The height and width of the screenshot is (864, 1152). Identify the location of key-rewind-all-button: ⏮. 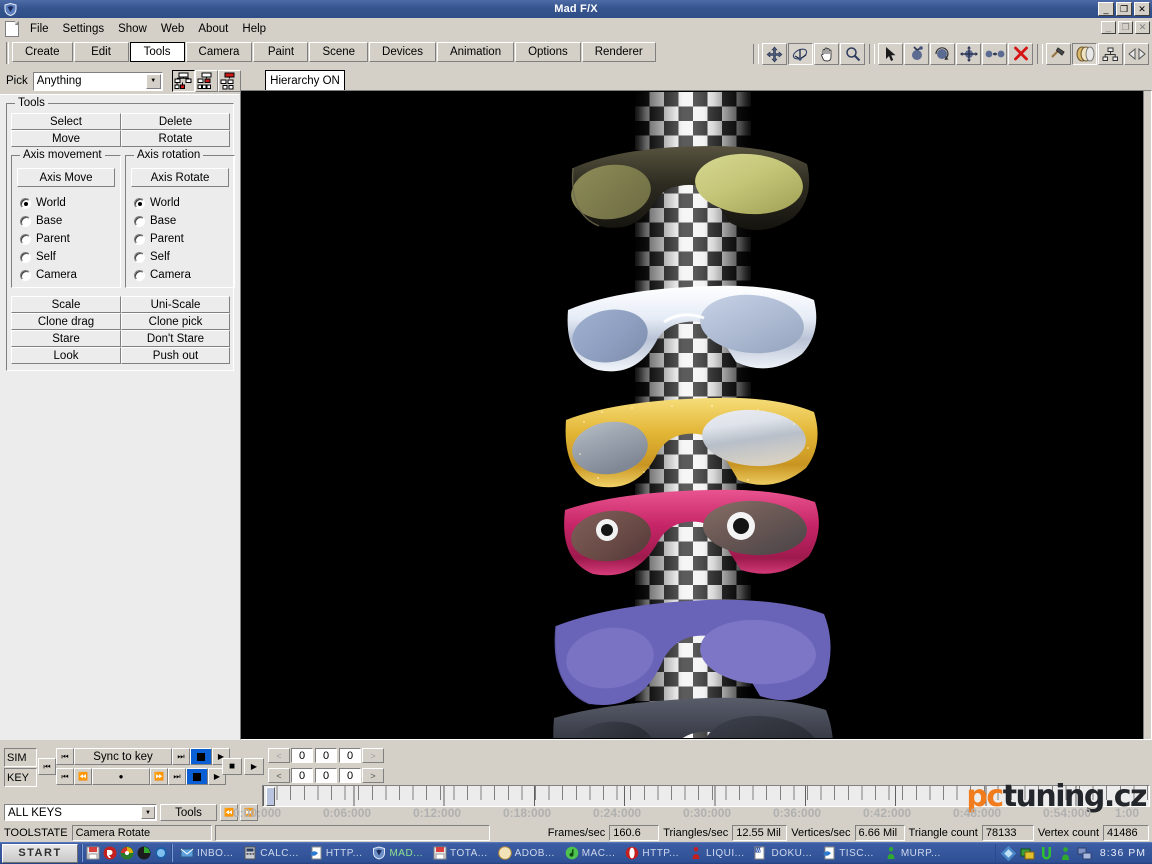
(65, 776).